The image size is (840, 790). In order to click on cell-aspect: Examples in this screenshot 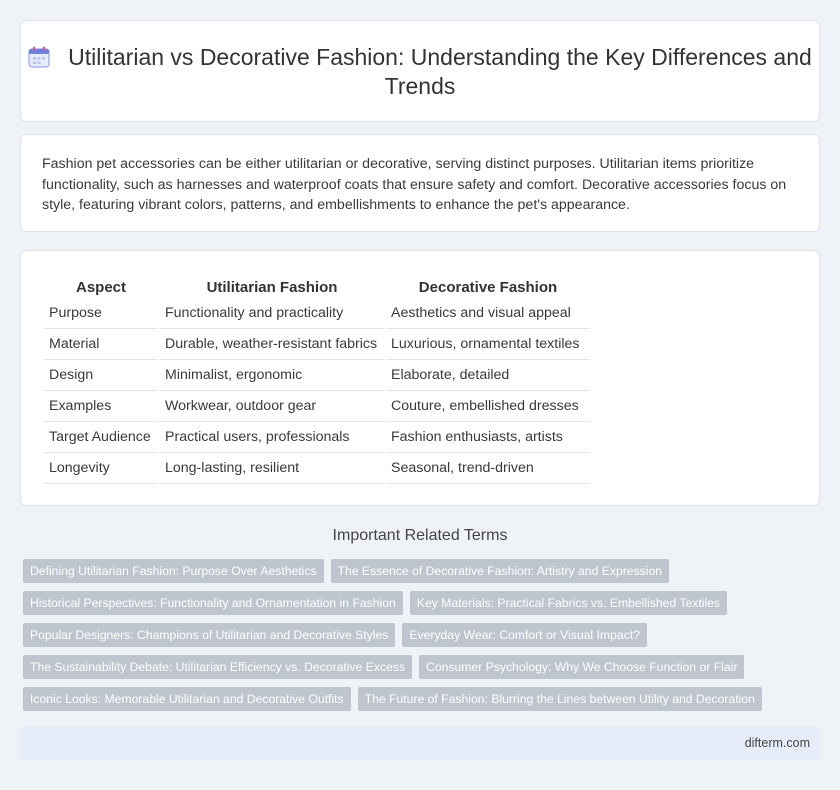, I will do `click(101, 406)`.